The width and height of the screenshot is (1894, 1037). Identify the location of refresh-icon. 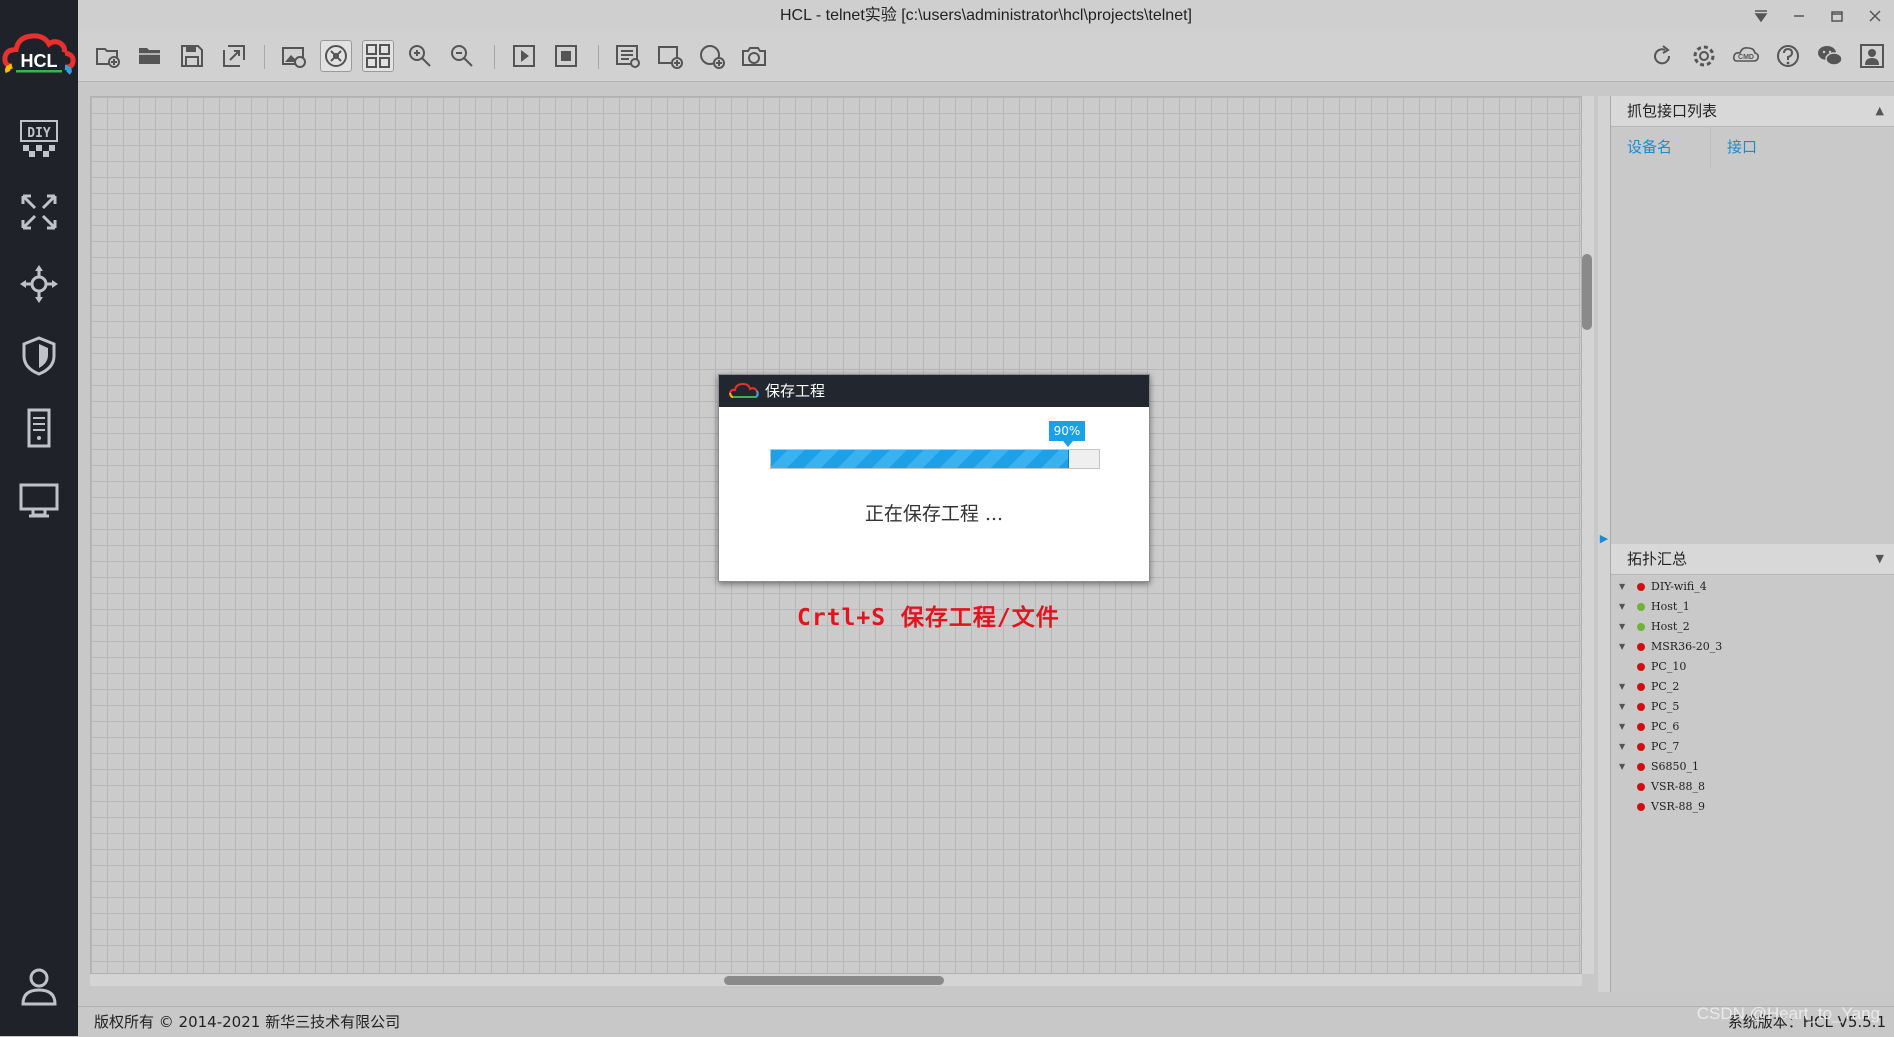
(1662, 55).